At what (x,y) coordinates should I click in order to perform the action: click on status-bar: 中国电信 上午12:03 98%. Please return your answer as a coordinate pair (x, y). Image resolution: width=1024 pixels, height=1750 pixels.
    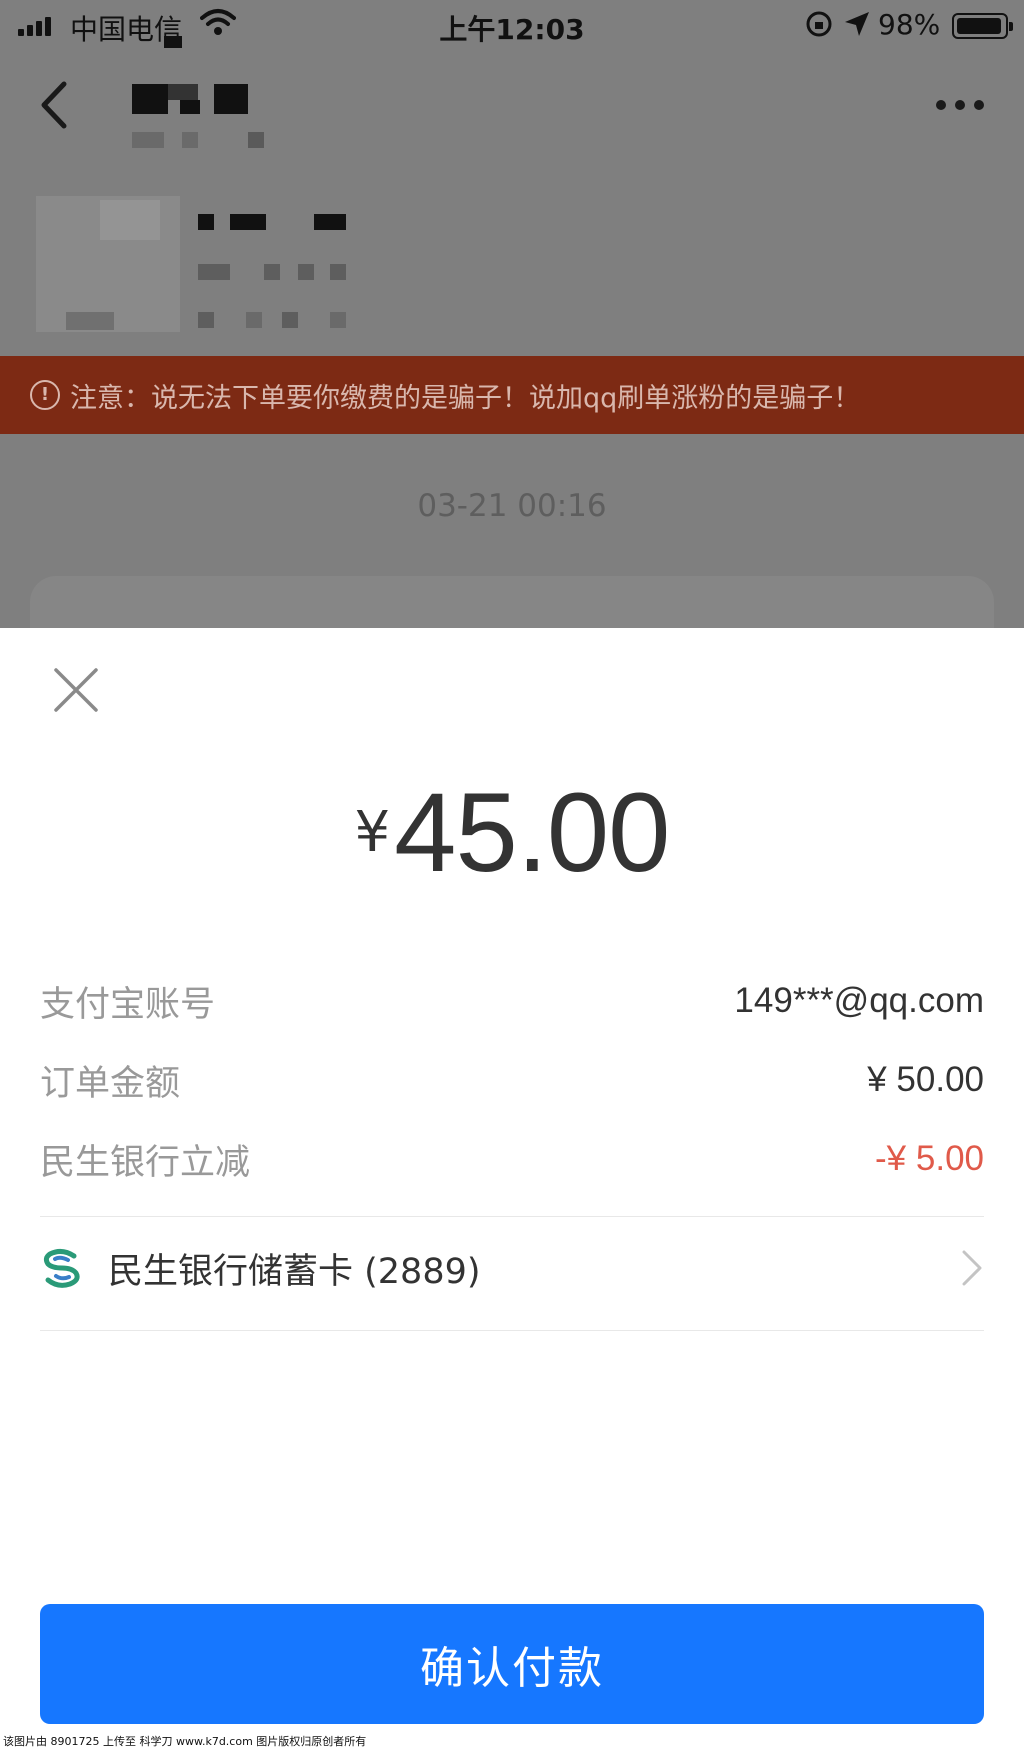
    Looking at the image, I should click on (512, 26).